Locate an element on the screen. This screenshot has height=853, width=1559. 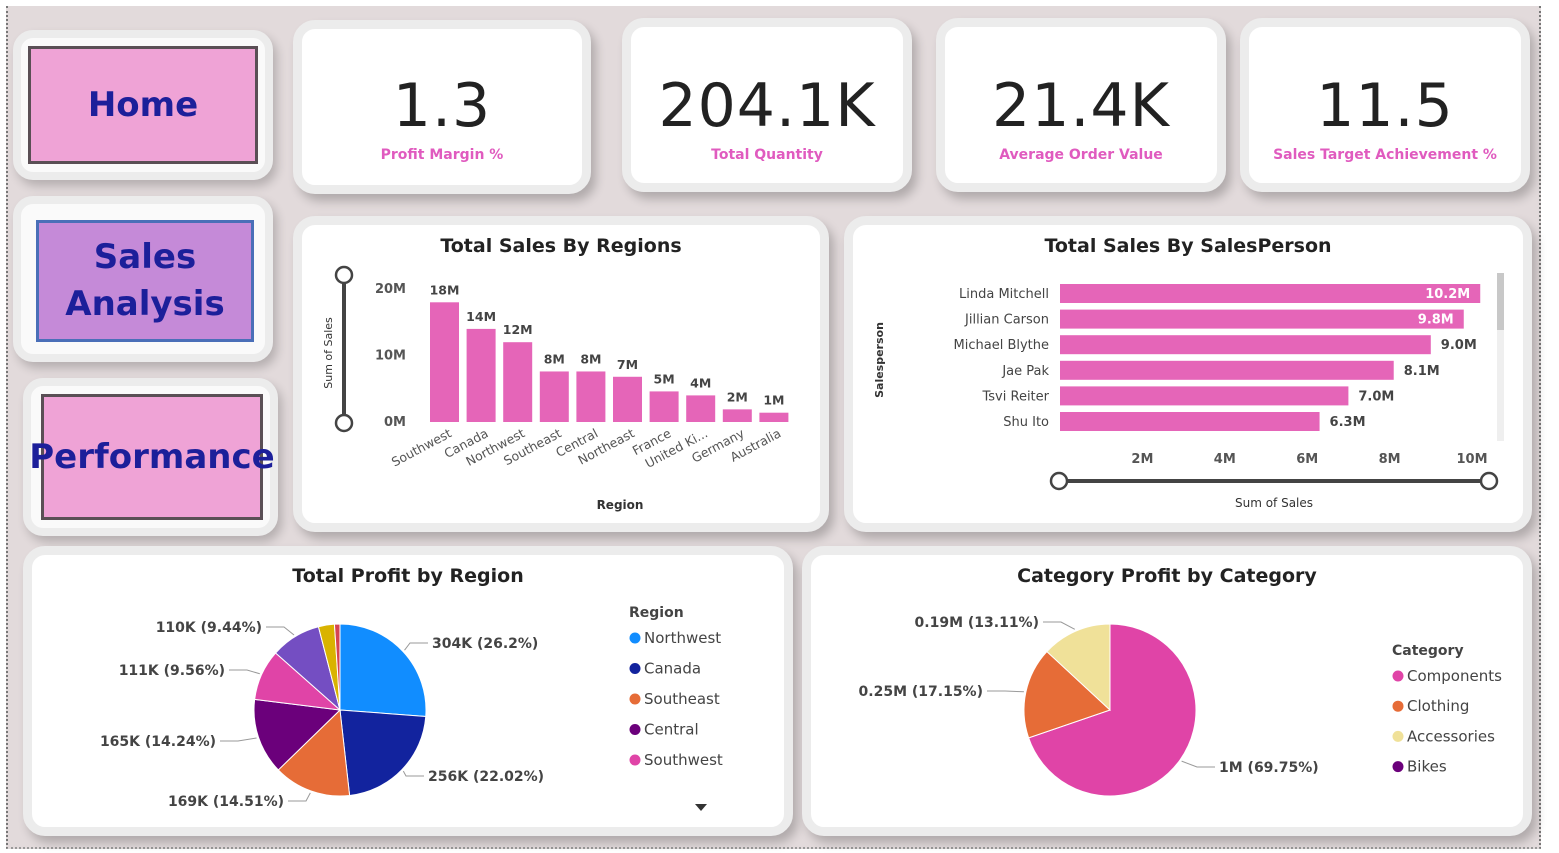
kpi-value: 11.5 is located at coordinates (1385, 106).